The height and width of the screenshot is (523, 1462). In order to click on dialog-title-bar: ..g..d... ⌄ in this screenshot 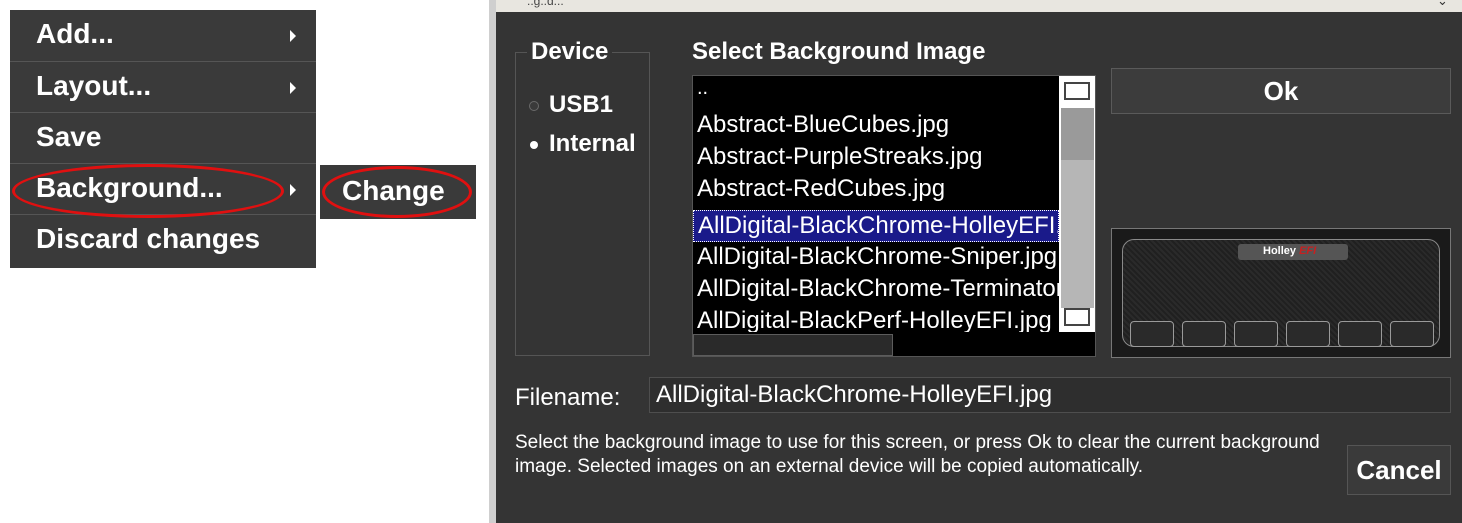, I will do `click(975, 6)`.